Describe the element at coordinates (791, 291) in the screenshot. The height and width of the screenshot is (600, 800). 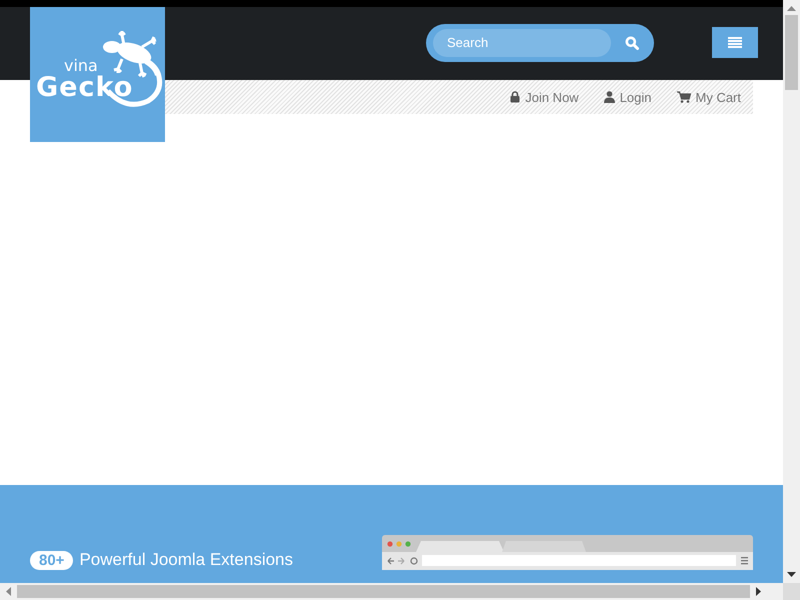
I see `vertical-scrollbar` at that location.